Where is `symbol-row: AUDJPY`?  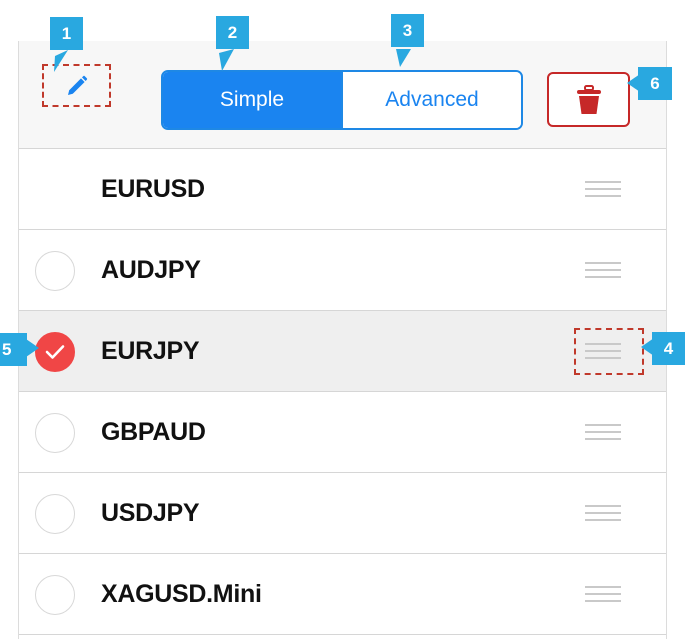 symbol-row: AUDJPY is located at coordinates (342, 270).